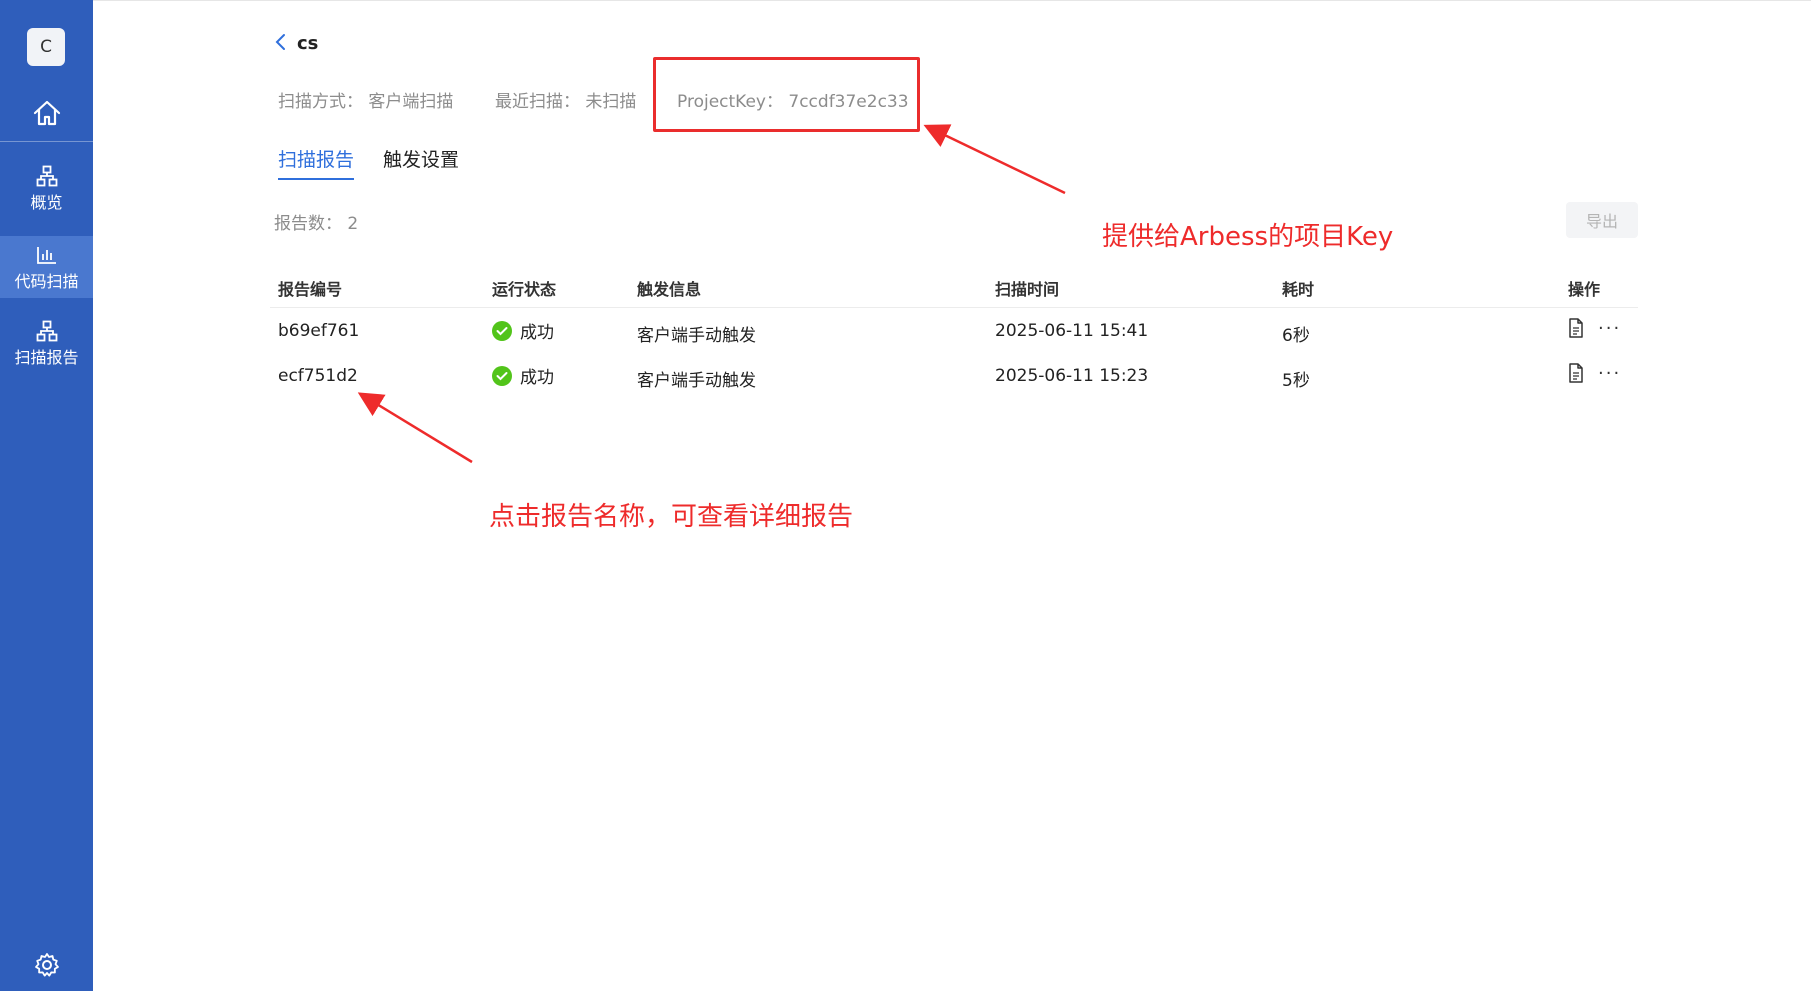 The height and width of the screenshot is (991, 1811). I want to click on annotation-arrows, so click(711, 294).